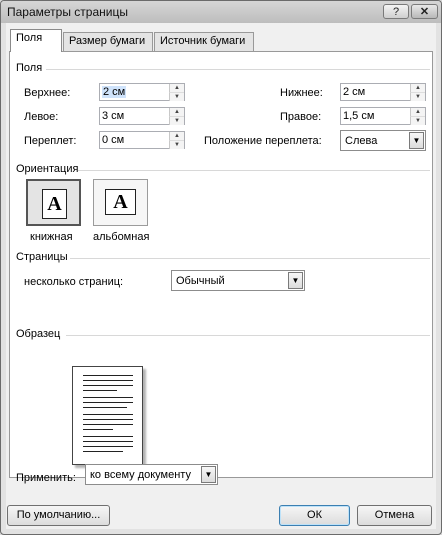 This screenshot has height=535, width=442. Describe the element at coordinates (113, 140) in the screenshot. I see `gutter-value: 0 см` at that location.